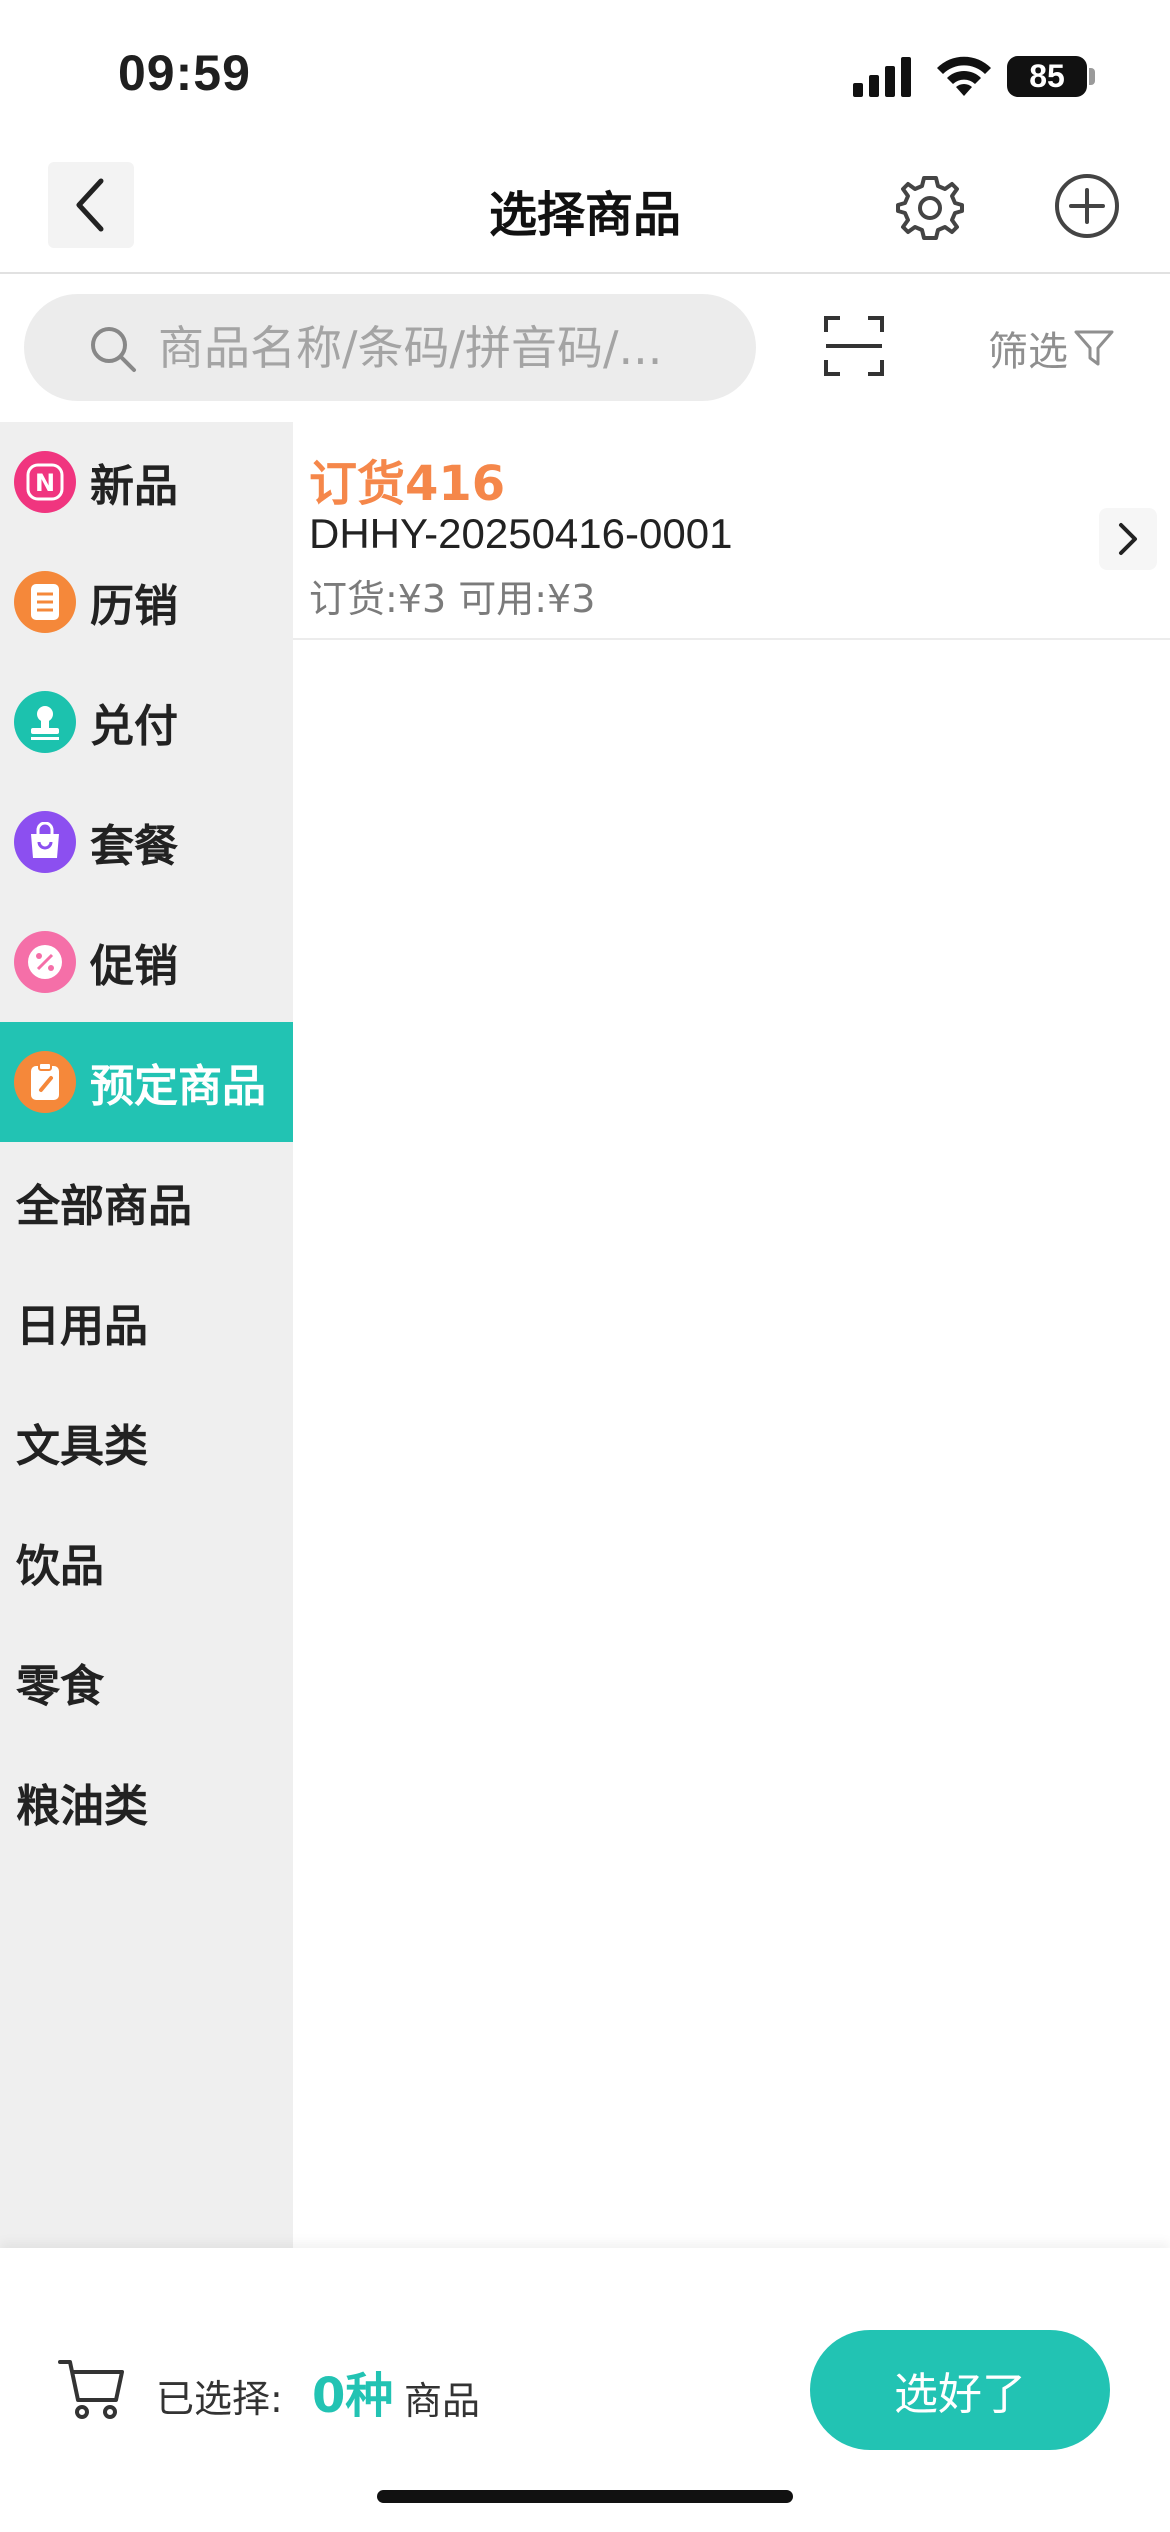 The height and width of the screenshot is (2532, 1170). What do you see at coordinates (585, 75) in the screenshot?
I see `status-bar: 09:59 85` at bounding box center [585, 75].